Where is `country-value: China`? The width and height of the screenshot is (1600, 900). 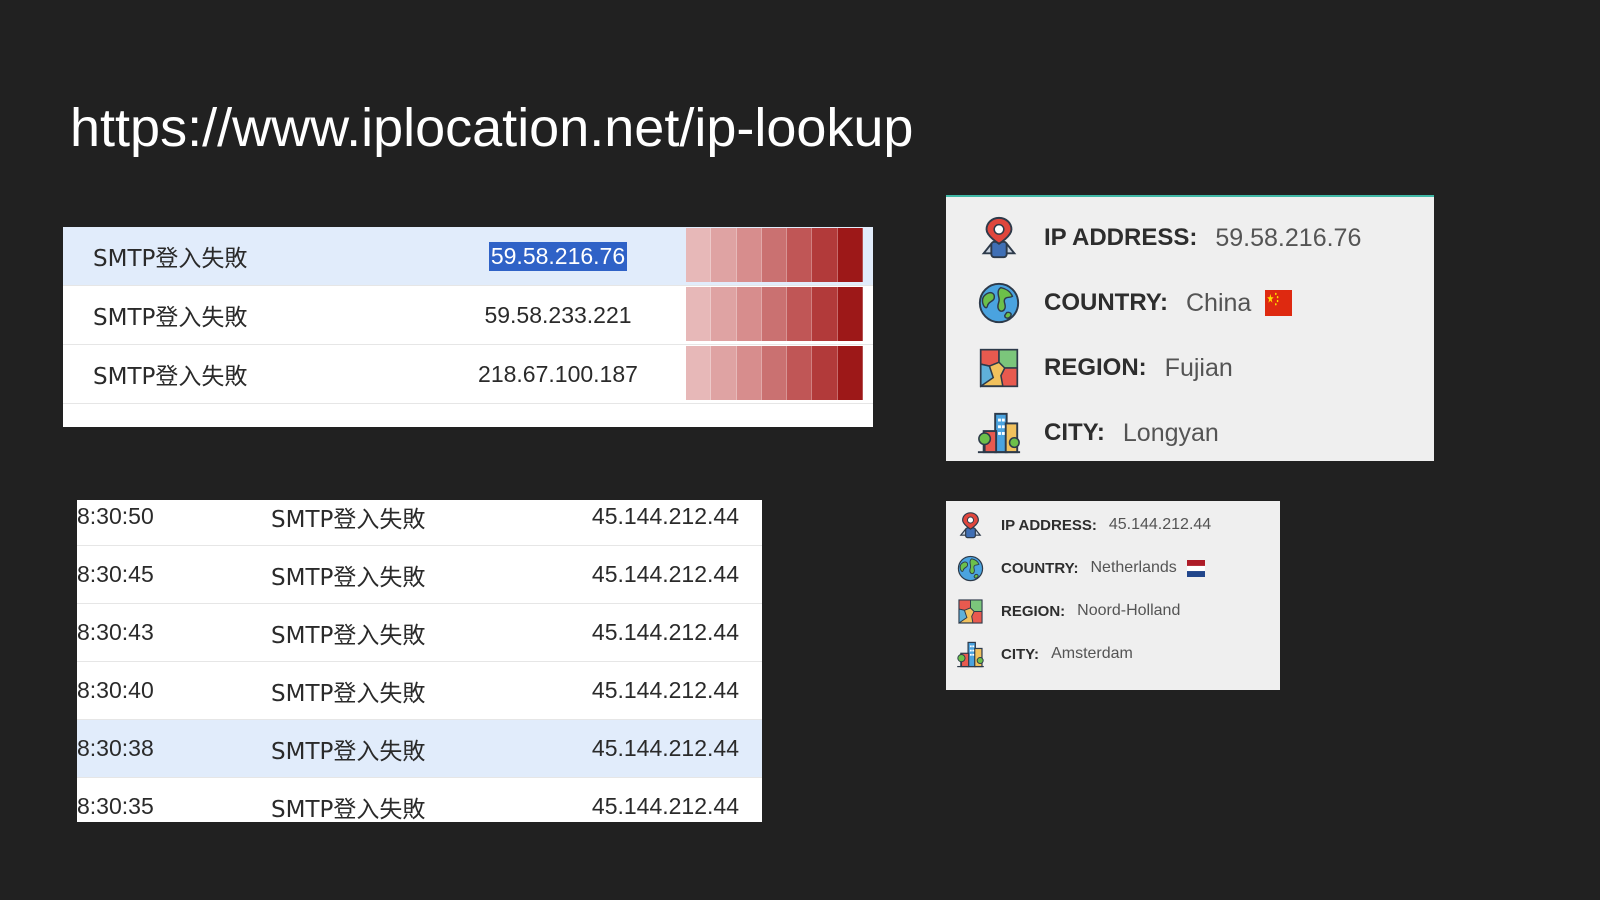 country-value: China is located at coordinates (1218, 302).